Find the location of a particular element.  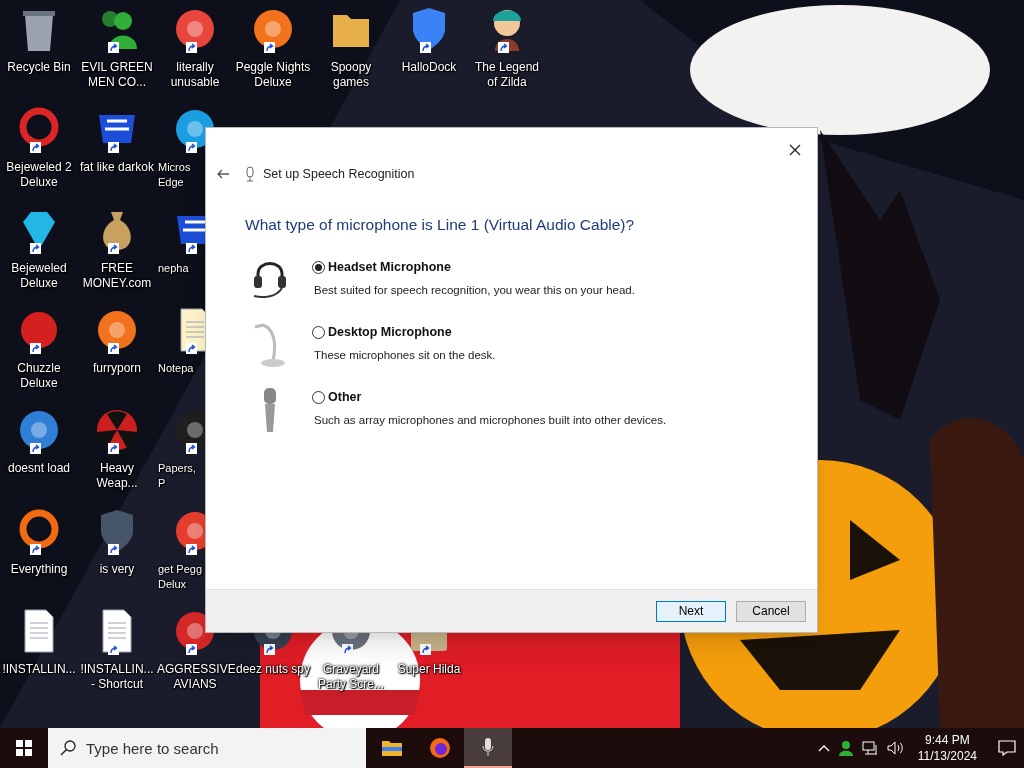

icon-label: Bejeweled Deluxe is located at coordinates (39, 275).